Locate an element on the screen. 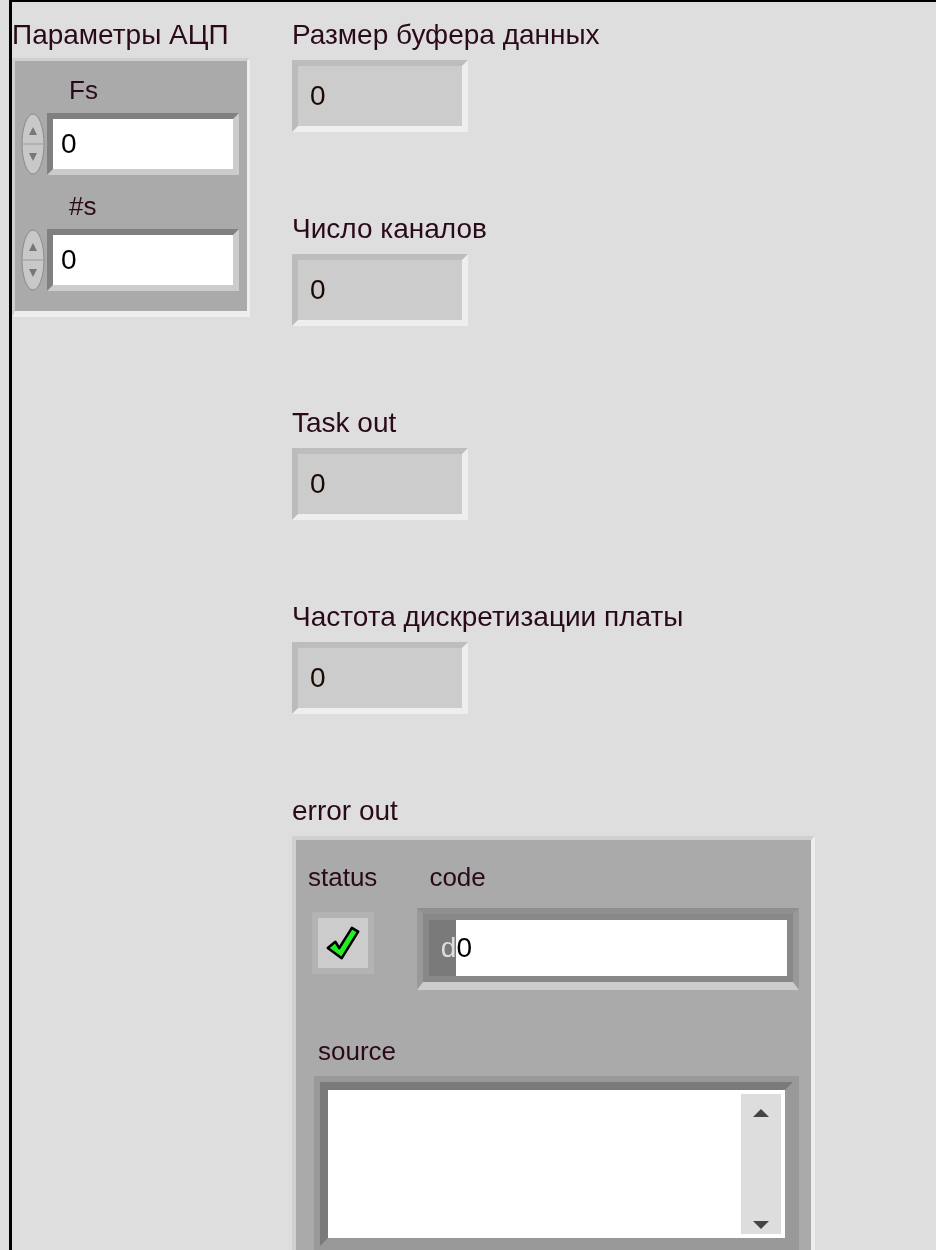  code-indicator: d0 is located at coordinates (608, 949).